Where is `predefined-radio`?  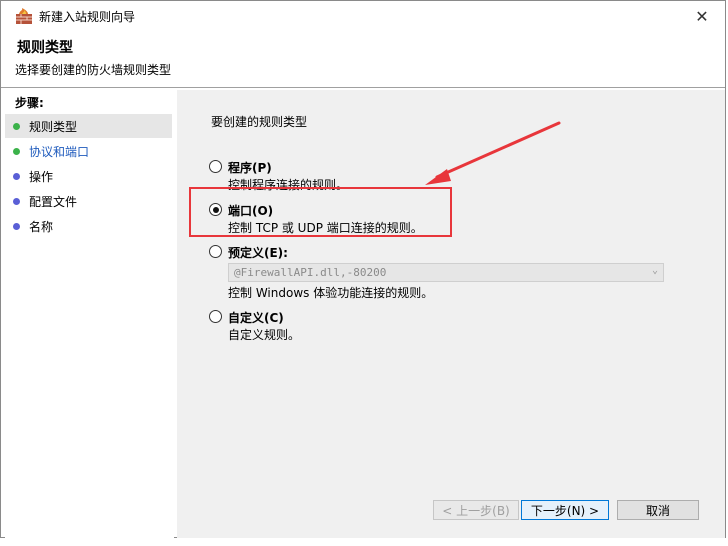
predefined-radio is located at coordinates (215, 251).